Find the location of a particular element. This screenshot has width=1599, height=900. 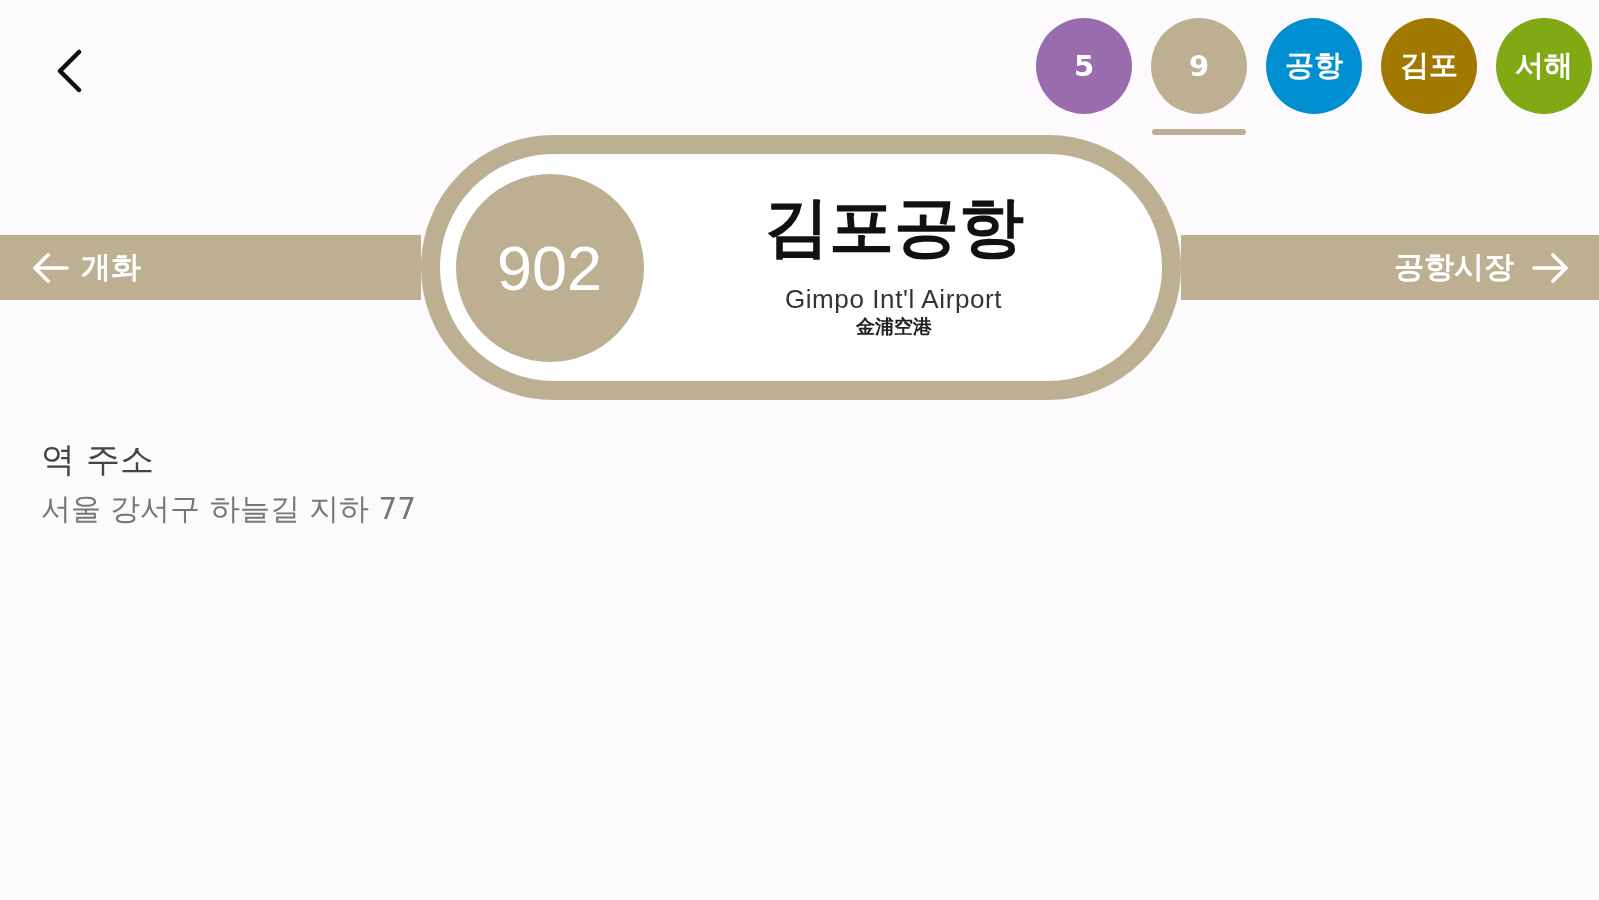

line-tab: 김포 is located at coordinates (1429, 66).